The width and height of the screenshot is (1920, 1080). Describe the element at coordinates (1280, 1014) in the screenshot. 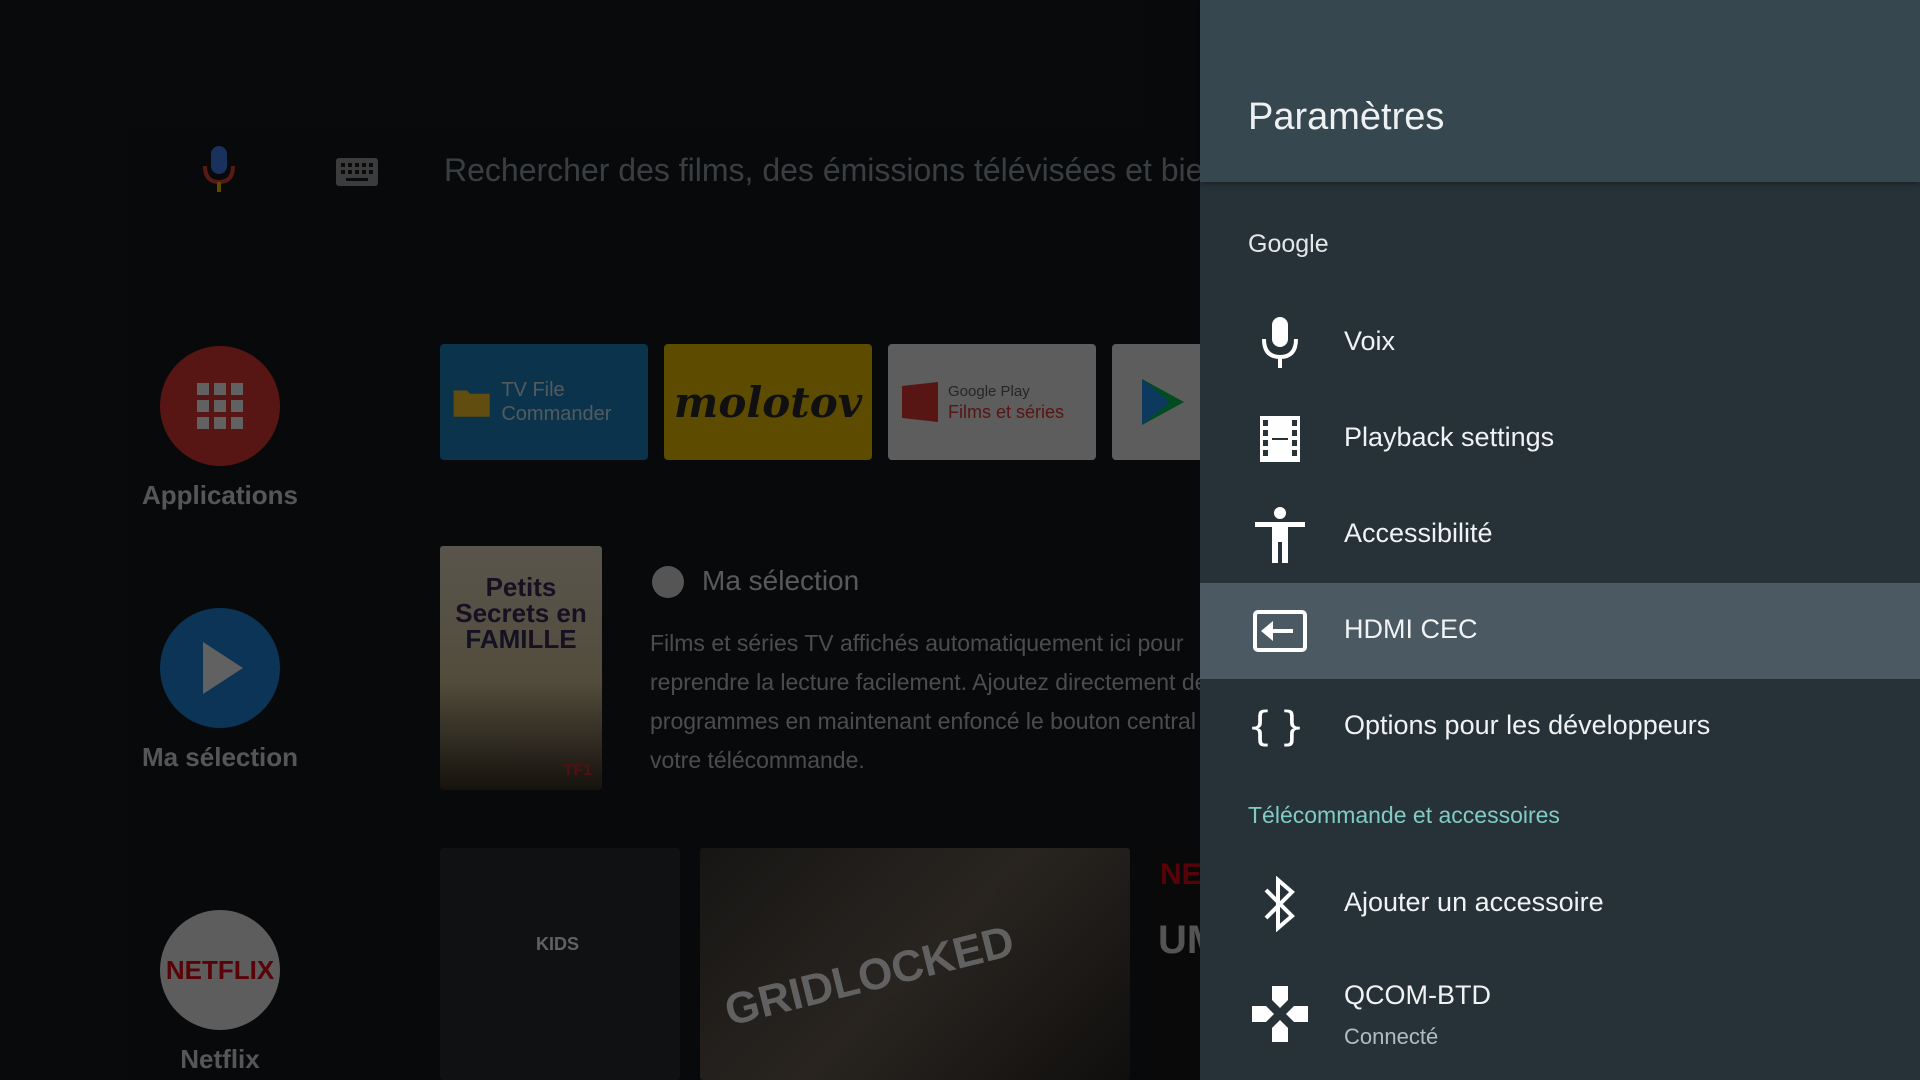

I see `gamepad-icon` at that location.